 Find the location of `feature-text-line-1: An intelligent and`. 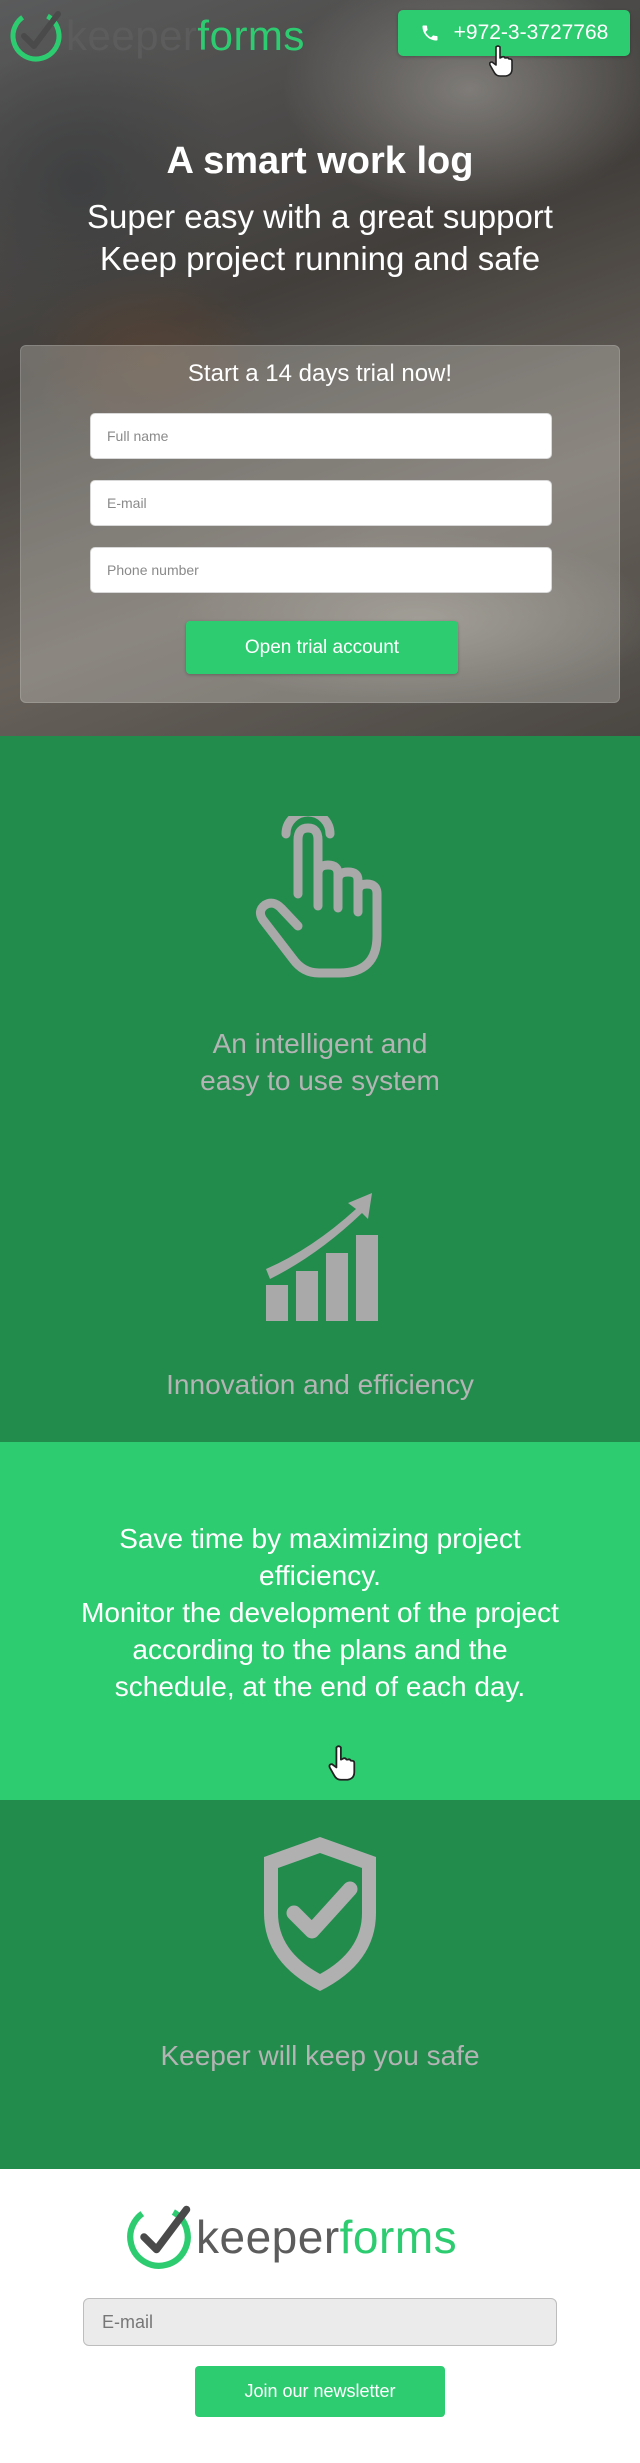

feature-text-line-1: An intelligent and is located at coordinates (320, 1043).